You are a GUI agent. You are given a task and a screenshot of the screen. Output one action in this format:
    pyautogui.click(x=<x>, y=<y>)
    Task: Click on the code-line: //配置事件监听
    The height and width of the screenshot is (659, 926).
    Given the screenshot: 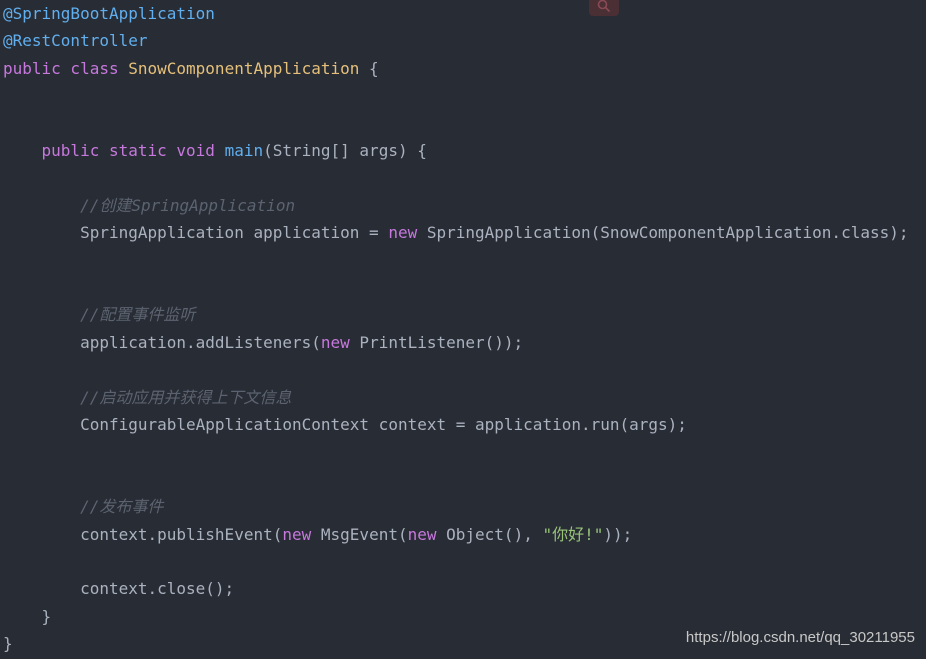 What is the action you would take?
    pyautogui.click(x=99, y=314)
    